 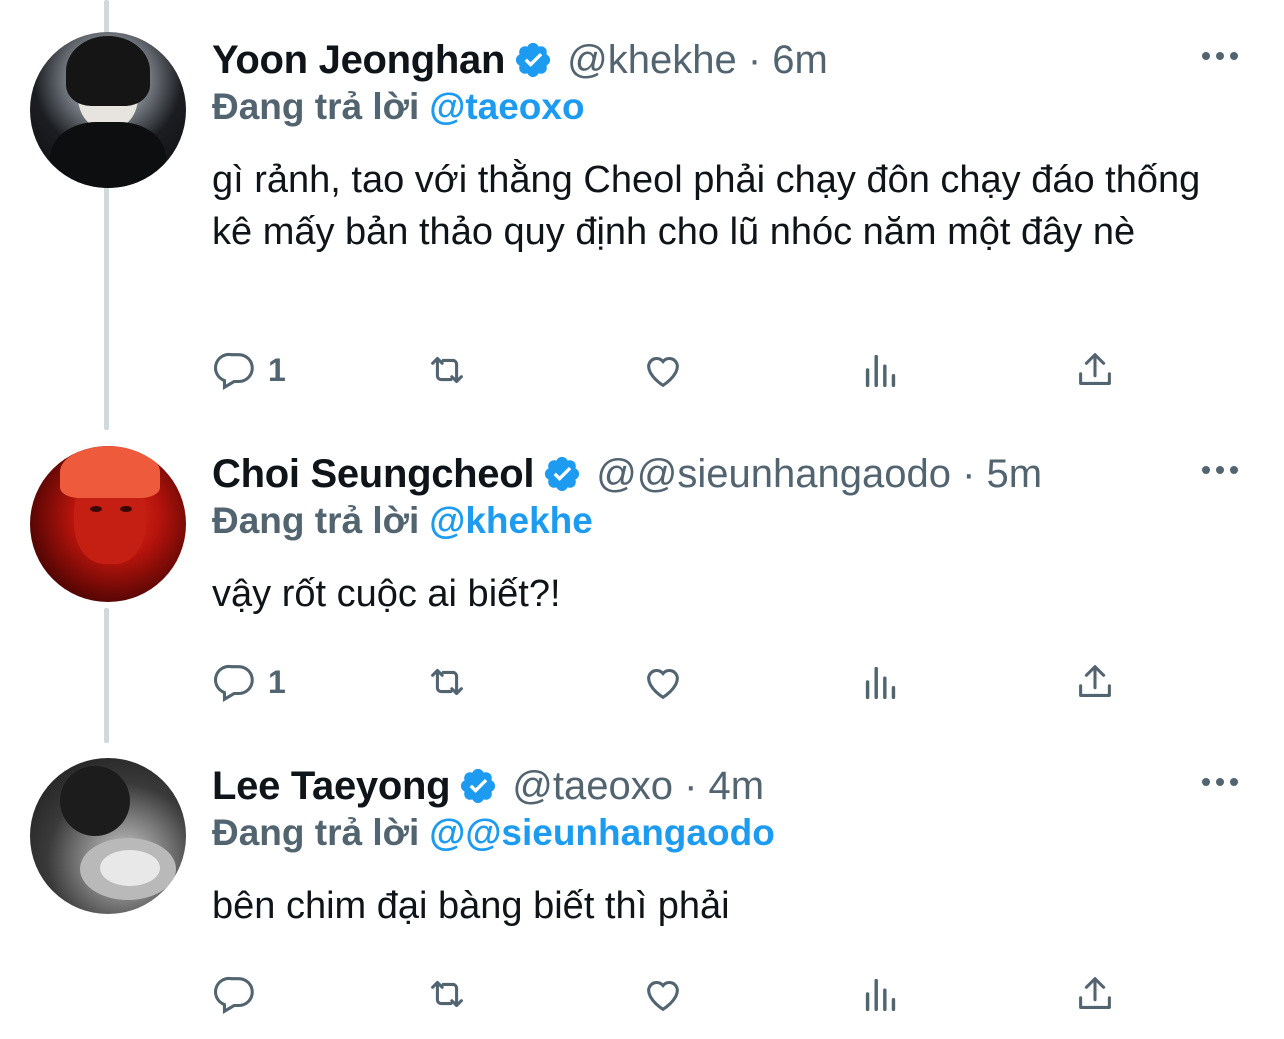 What do you see at coordinates (506, 106) in the screenshot?
I see `mention-link: @taeoxo` at bounding box center [506, 106].